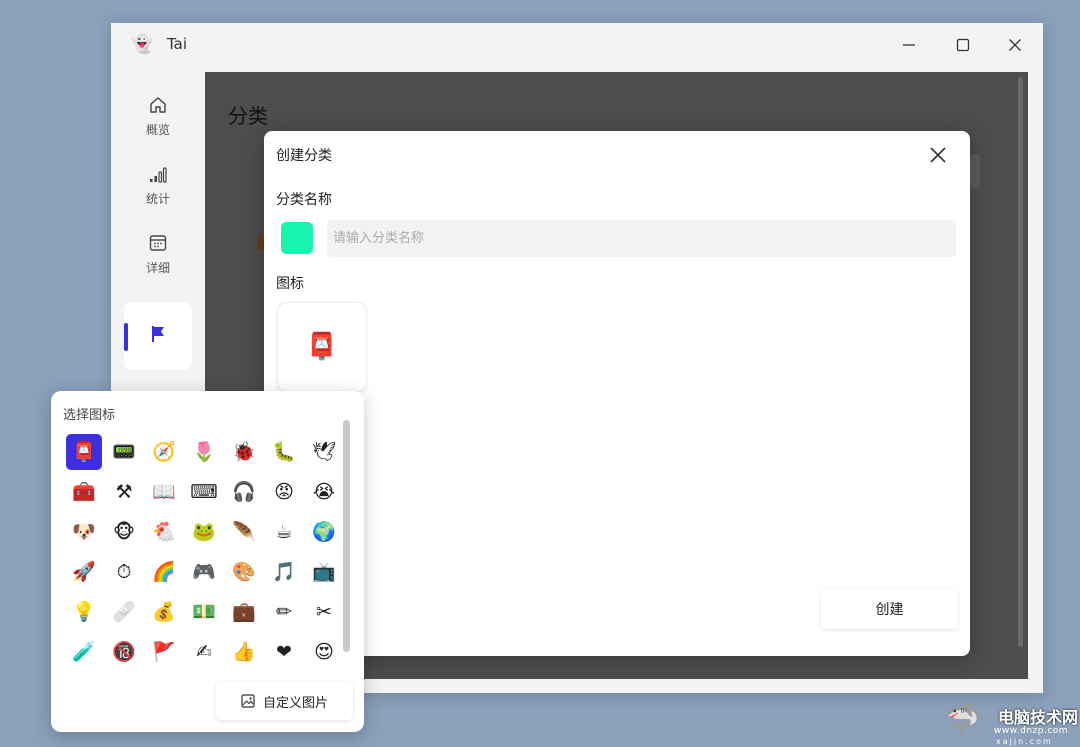 This screenshot has height=747, width=1080. I want to click on icon-option: ☕, so click(284, 532).